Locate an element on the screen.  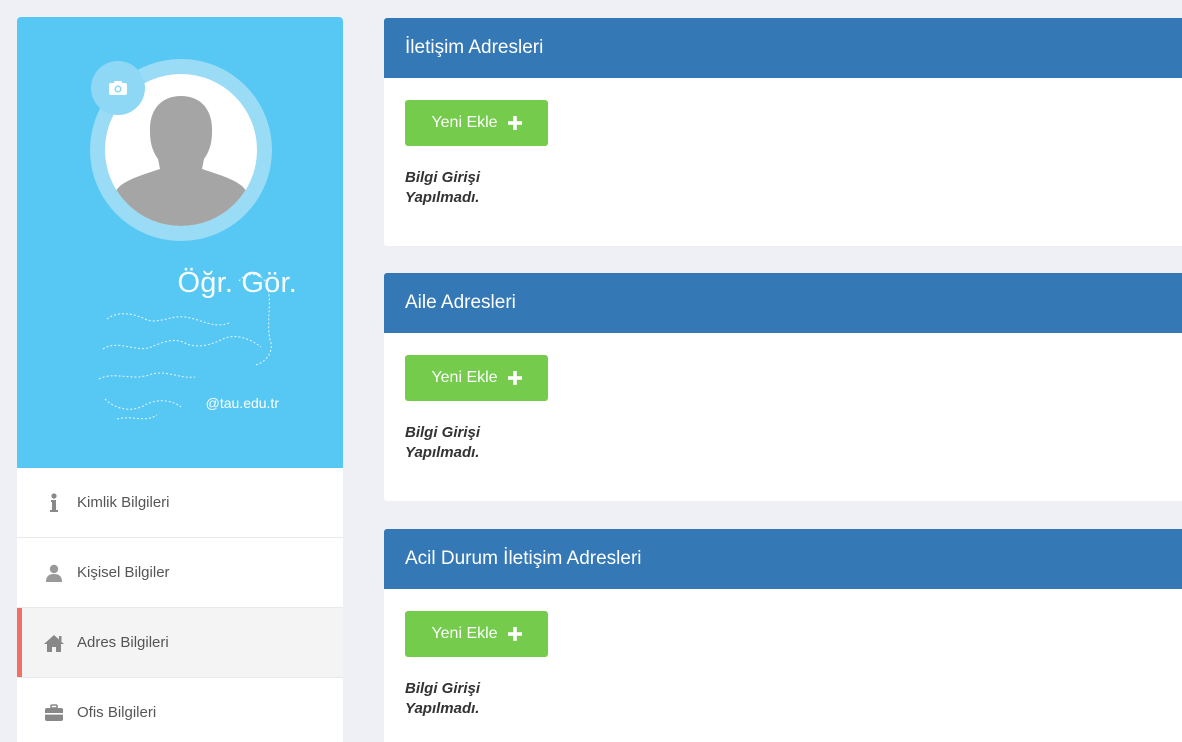
sidebar-item-label: Ofis Bilgileri is located at coordinates (117, 712).